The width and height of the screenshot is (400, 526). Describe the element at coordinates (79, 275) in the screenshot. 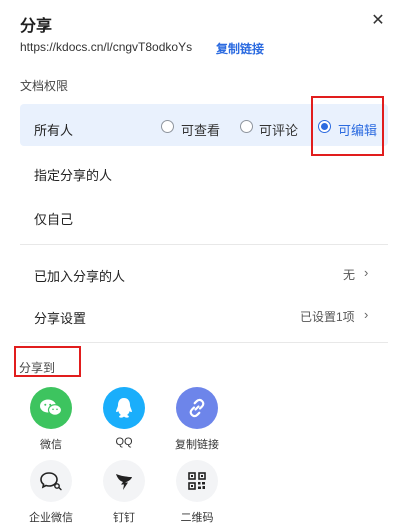

I see `joined-people-label: 已加入分享的人` at that location.